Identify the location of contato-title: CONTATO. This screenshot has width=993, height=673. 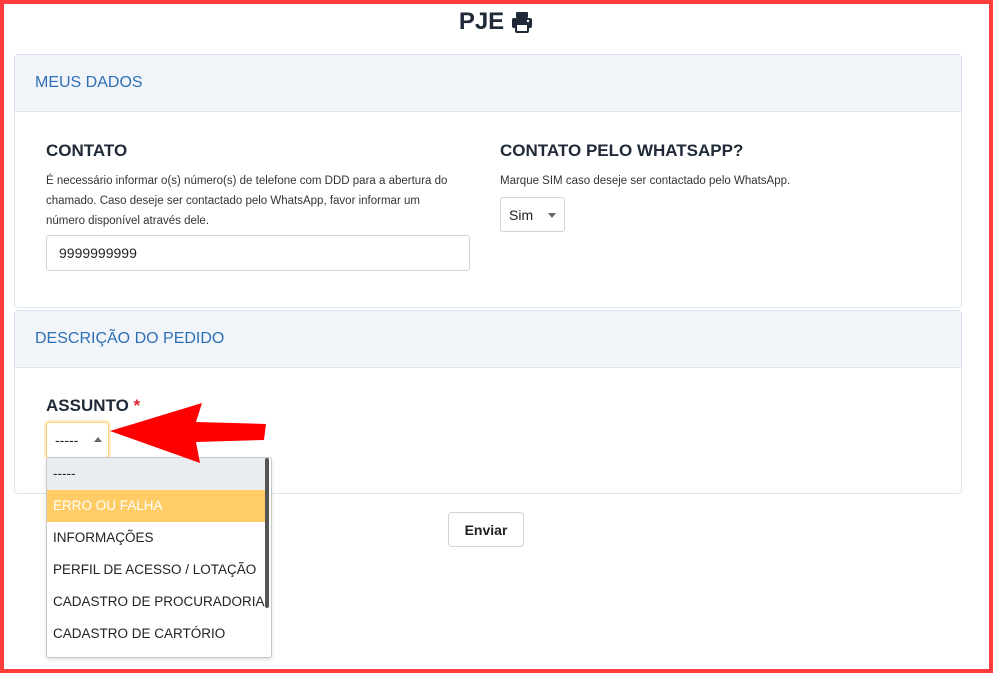
(87, 150).